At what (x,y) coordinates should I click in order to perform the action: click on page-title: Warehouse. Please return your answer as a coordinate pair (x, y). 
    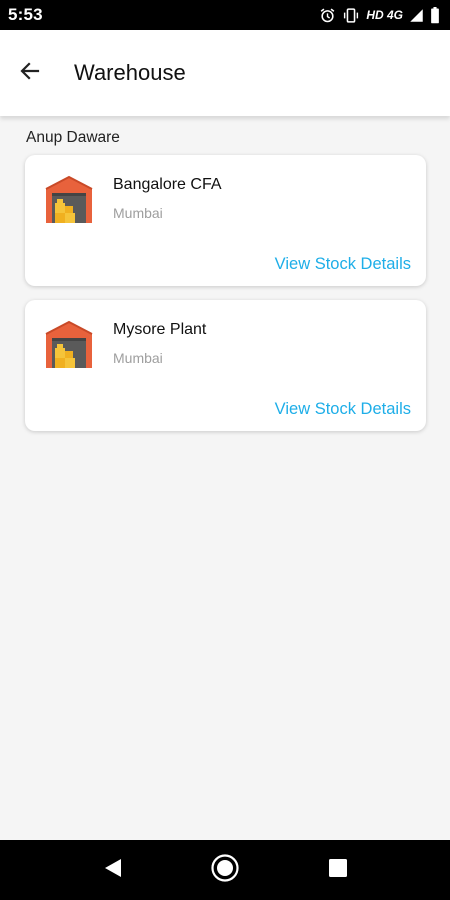
    Looking at the image, I should click on (130, 72).